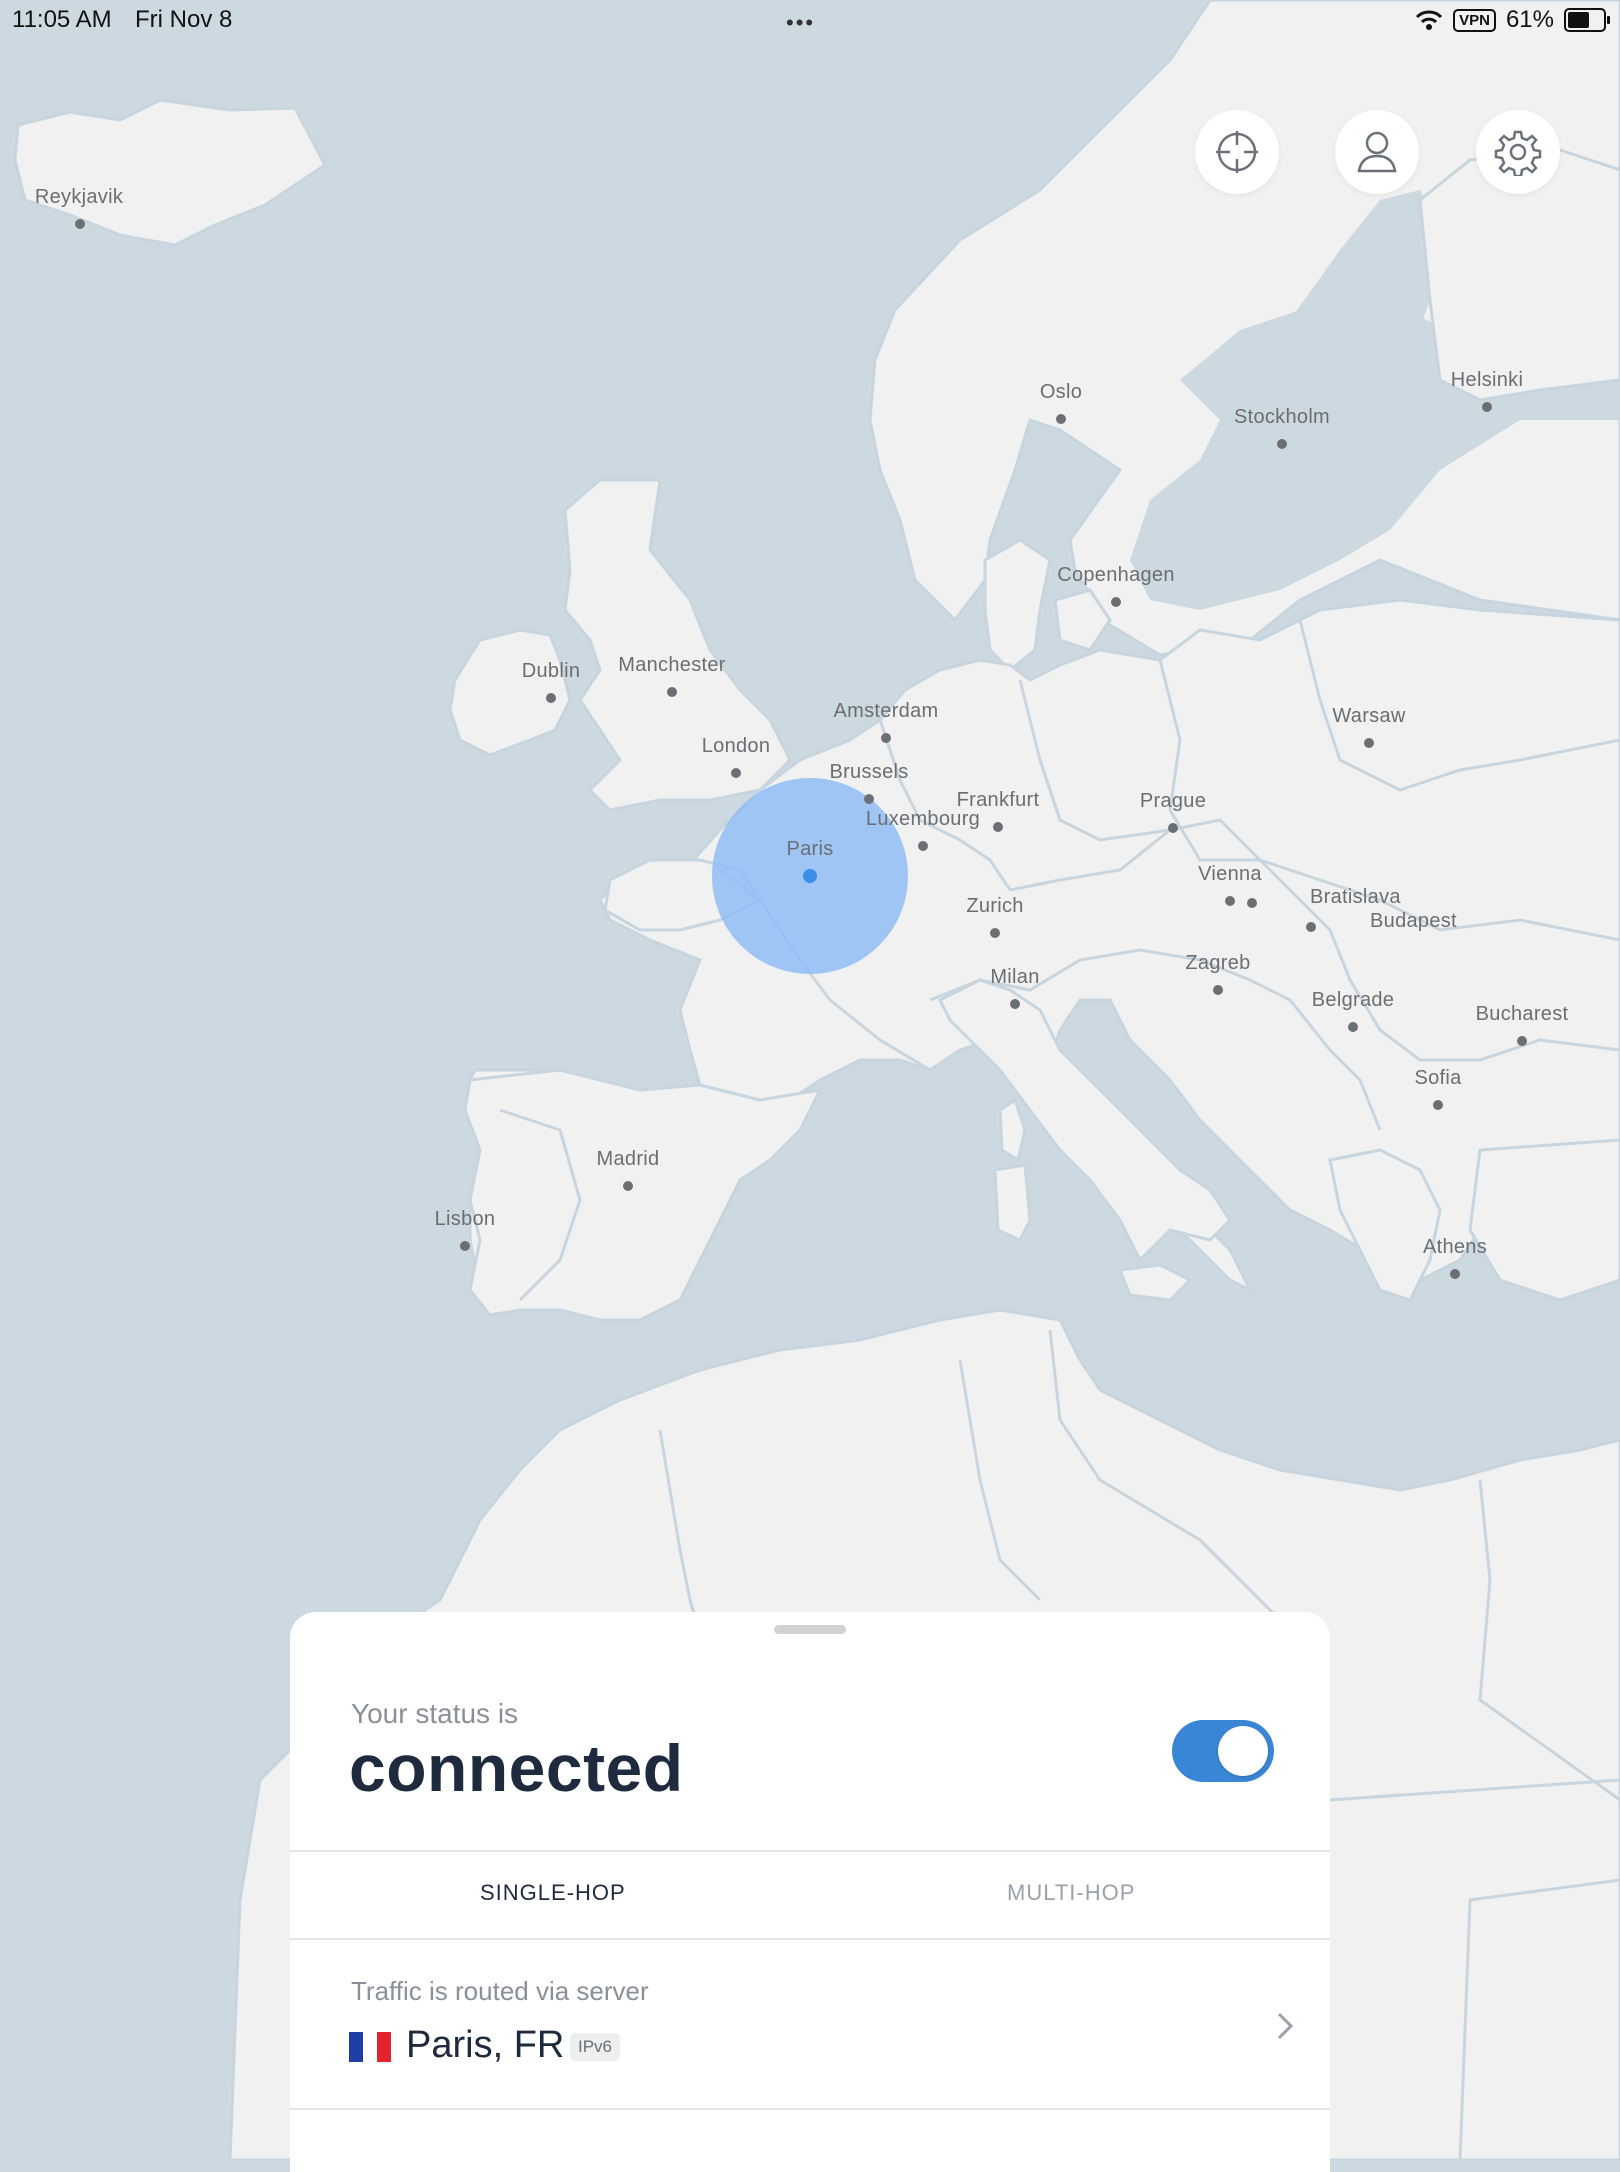 The width and height of the screenshot is (1620, 2172). I want to click on city-dot-belgrade, so click(1353, 1027).